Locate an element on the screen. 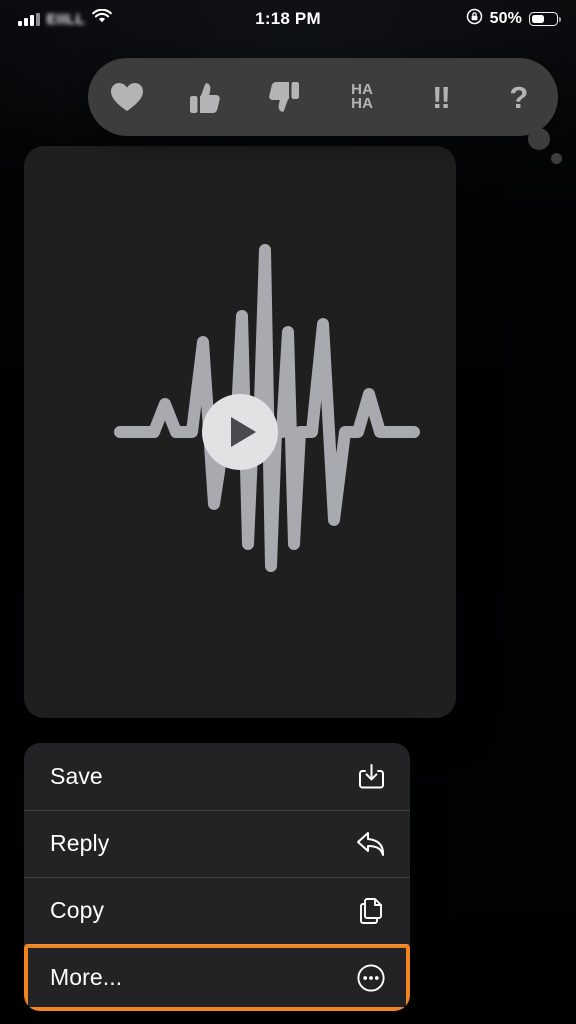  thumbs-down-icon is located at coordinates (284, 96).